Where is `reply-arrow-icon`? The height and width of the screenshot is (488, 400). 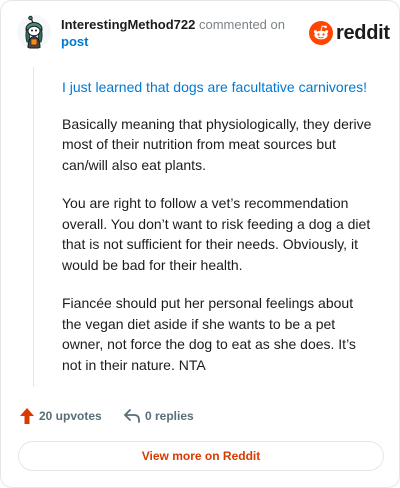
reply-arrow-icon is located at coordinates (132, 416).